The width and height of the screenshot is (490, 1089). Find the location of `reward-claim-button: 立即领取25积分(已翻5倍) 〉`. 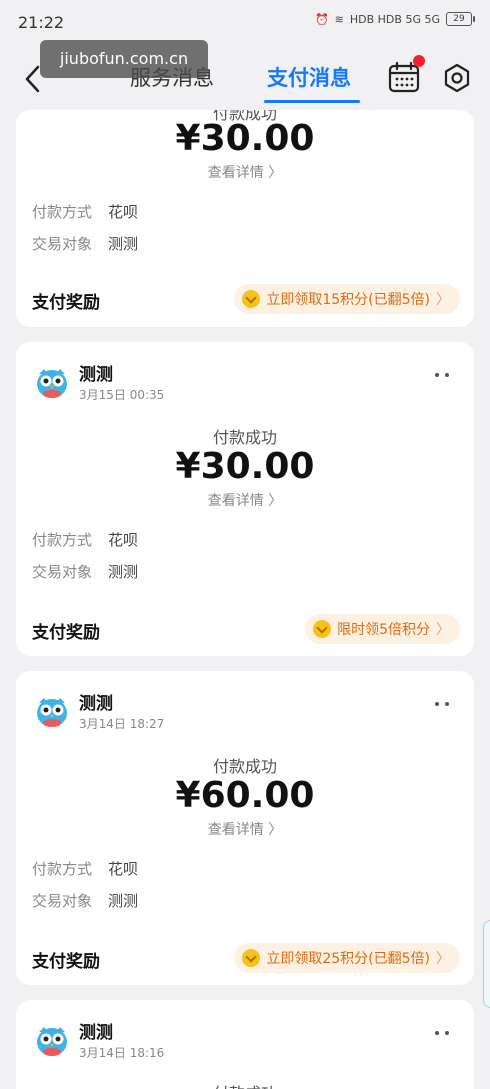

reward-claim-button: 立即领取25积分(已翻5倍) 〉 is located at coordinates (347, 958).